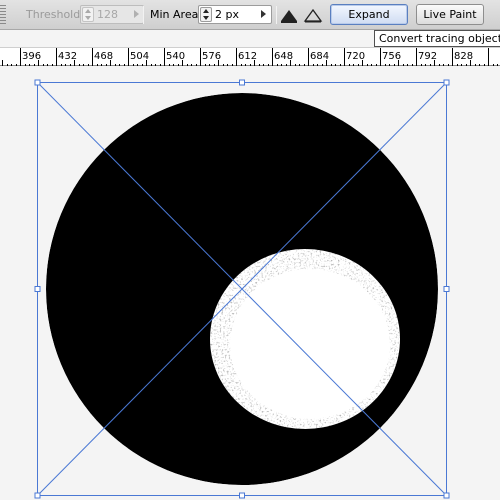 This screenshot has width=500, height=500. I want to click on toolbar-grip, so click(3, 15).